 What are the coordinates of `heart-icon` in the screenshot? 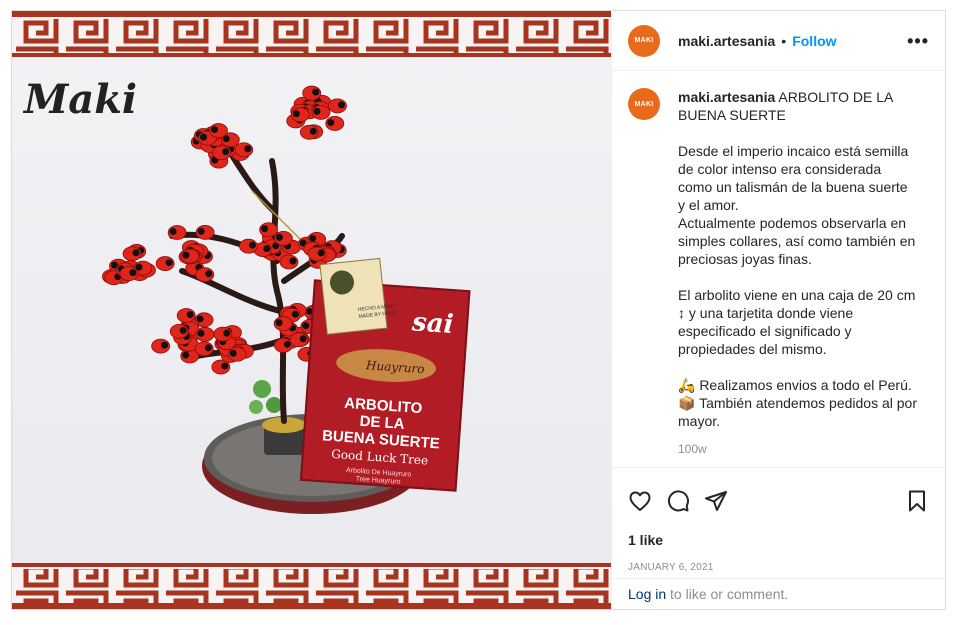 It's located at (640, 501).